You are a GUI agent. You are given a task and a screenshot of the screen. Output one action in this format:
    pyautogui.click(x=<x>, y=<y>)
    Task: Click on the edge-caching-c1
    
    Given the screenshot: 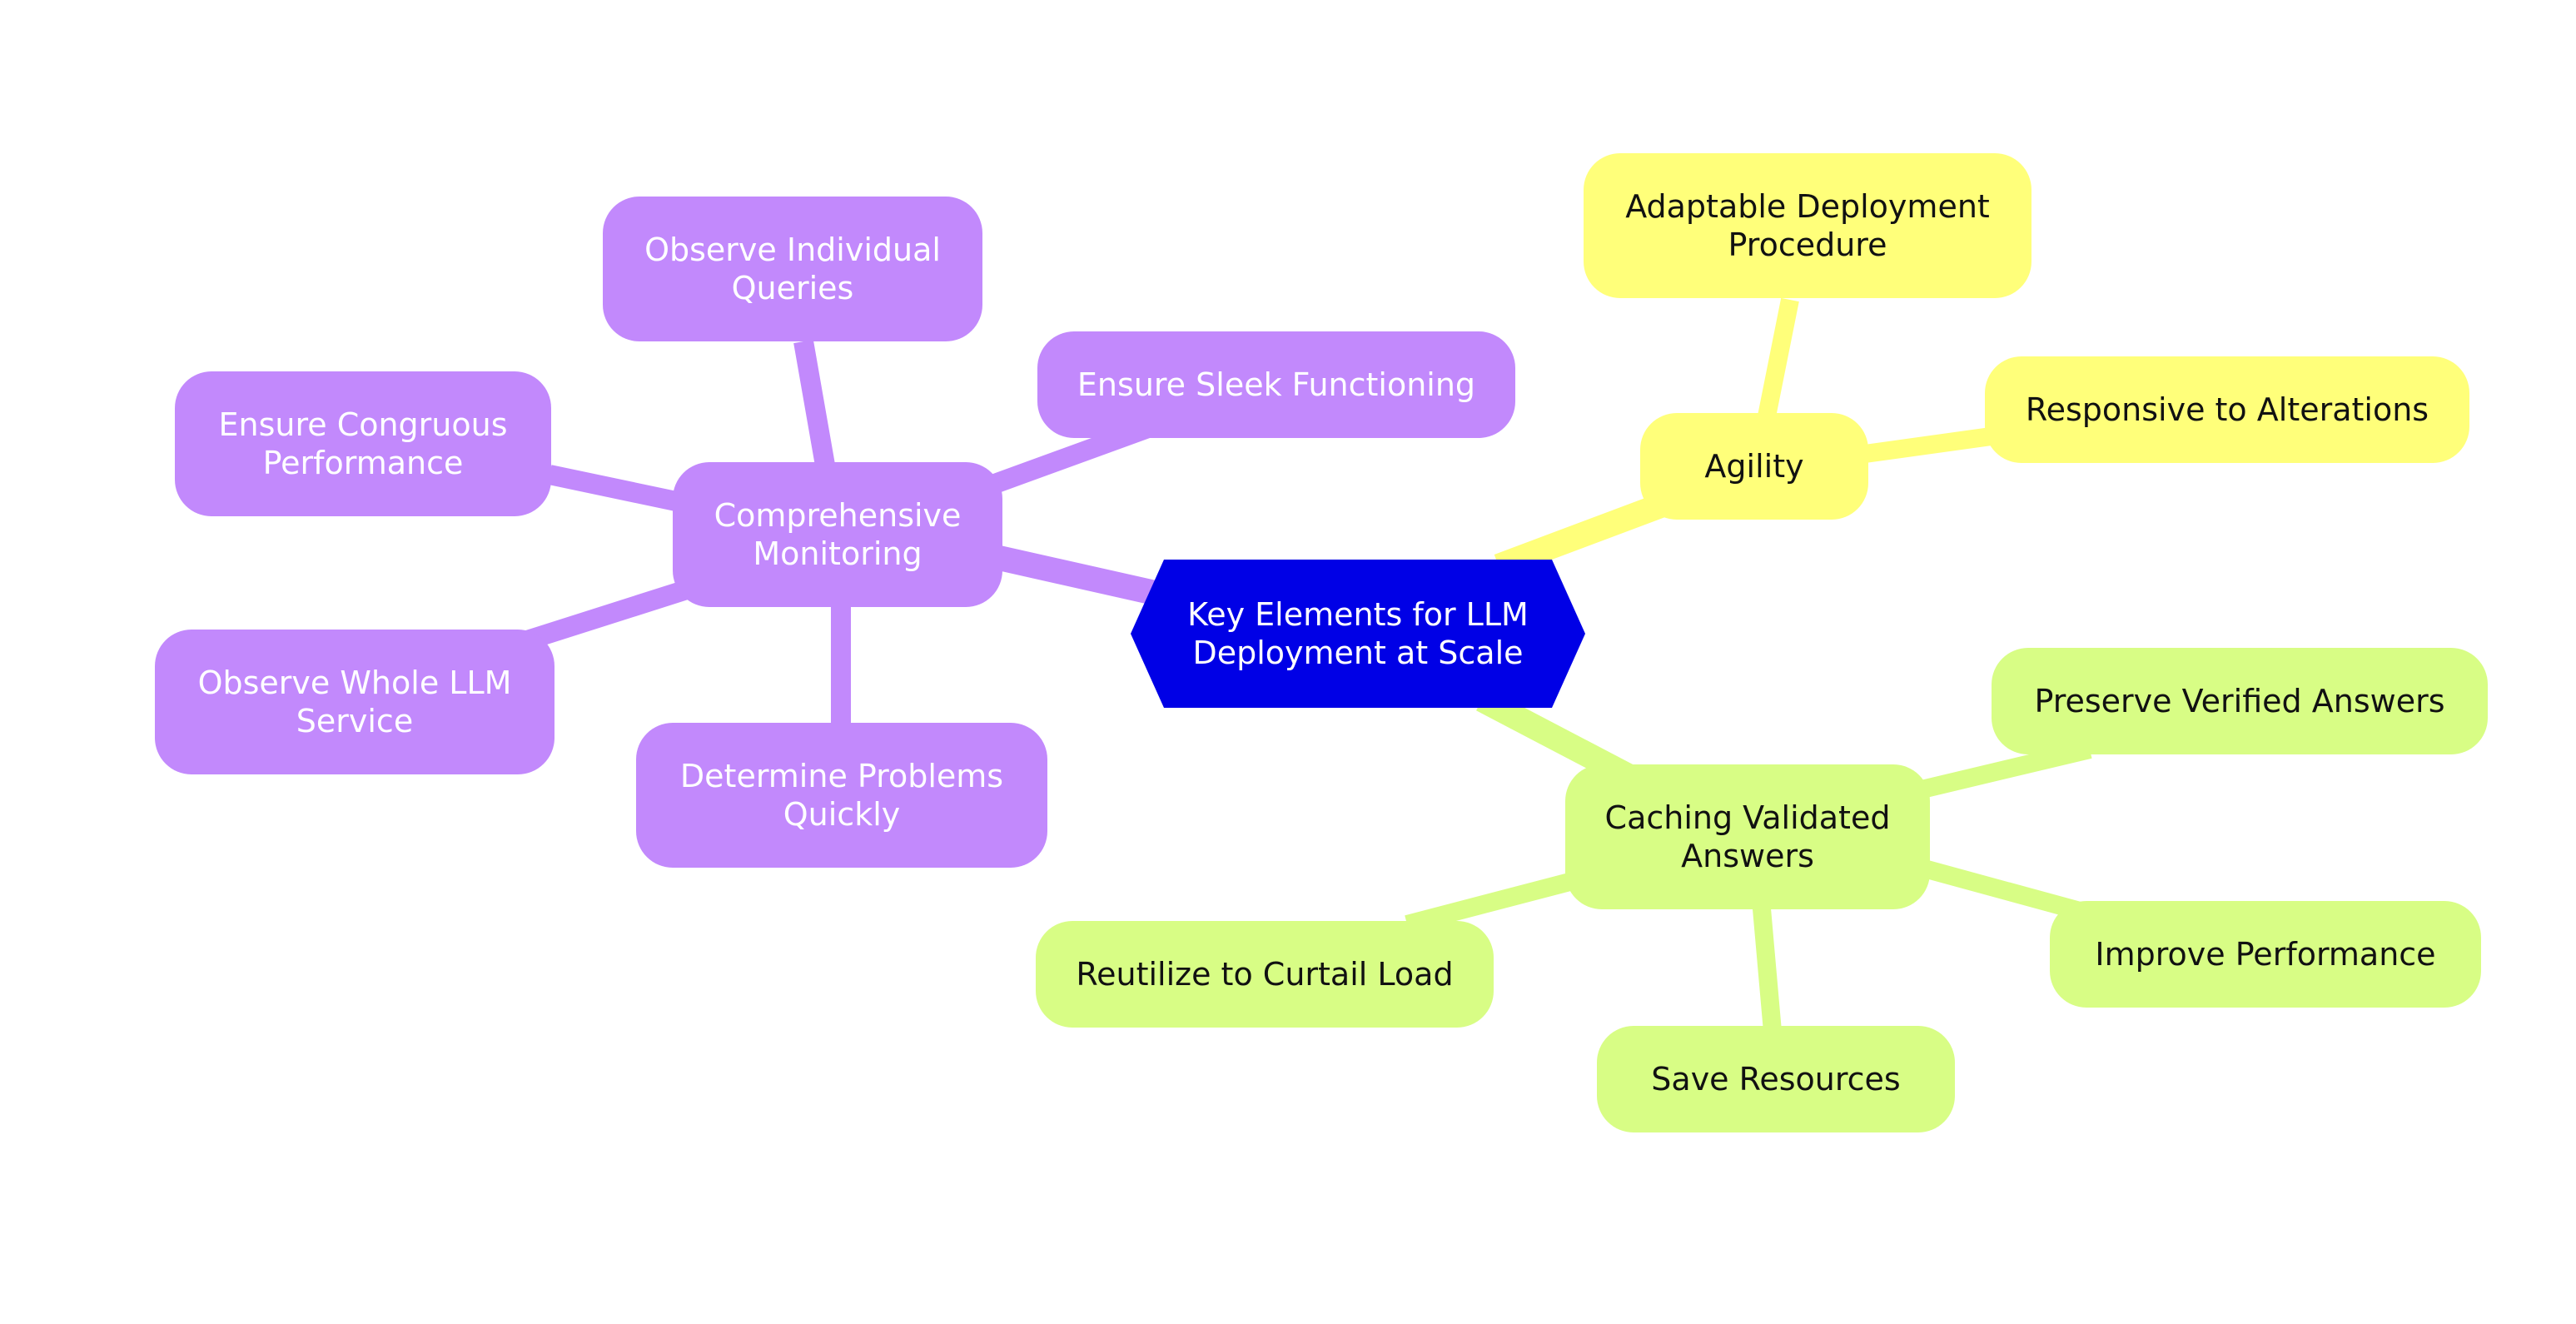 What is the action you would take?
    pyautogui.click(x=2002, y=770)
    